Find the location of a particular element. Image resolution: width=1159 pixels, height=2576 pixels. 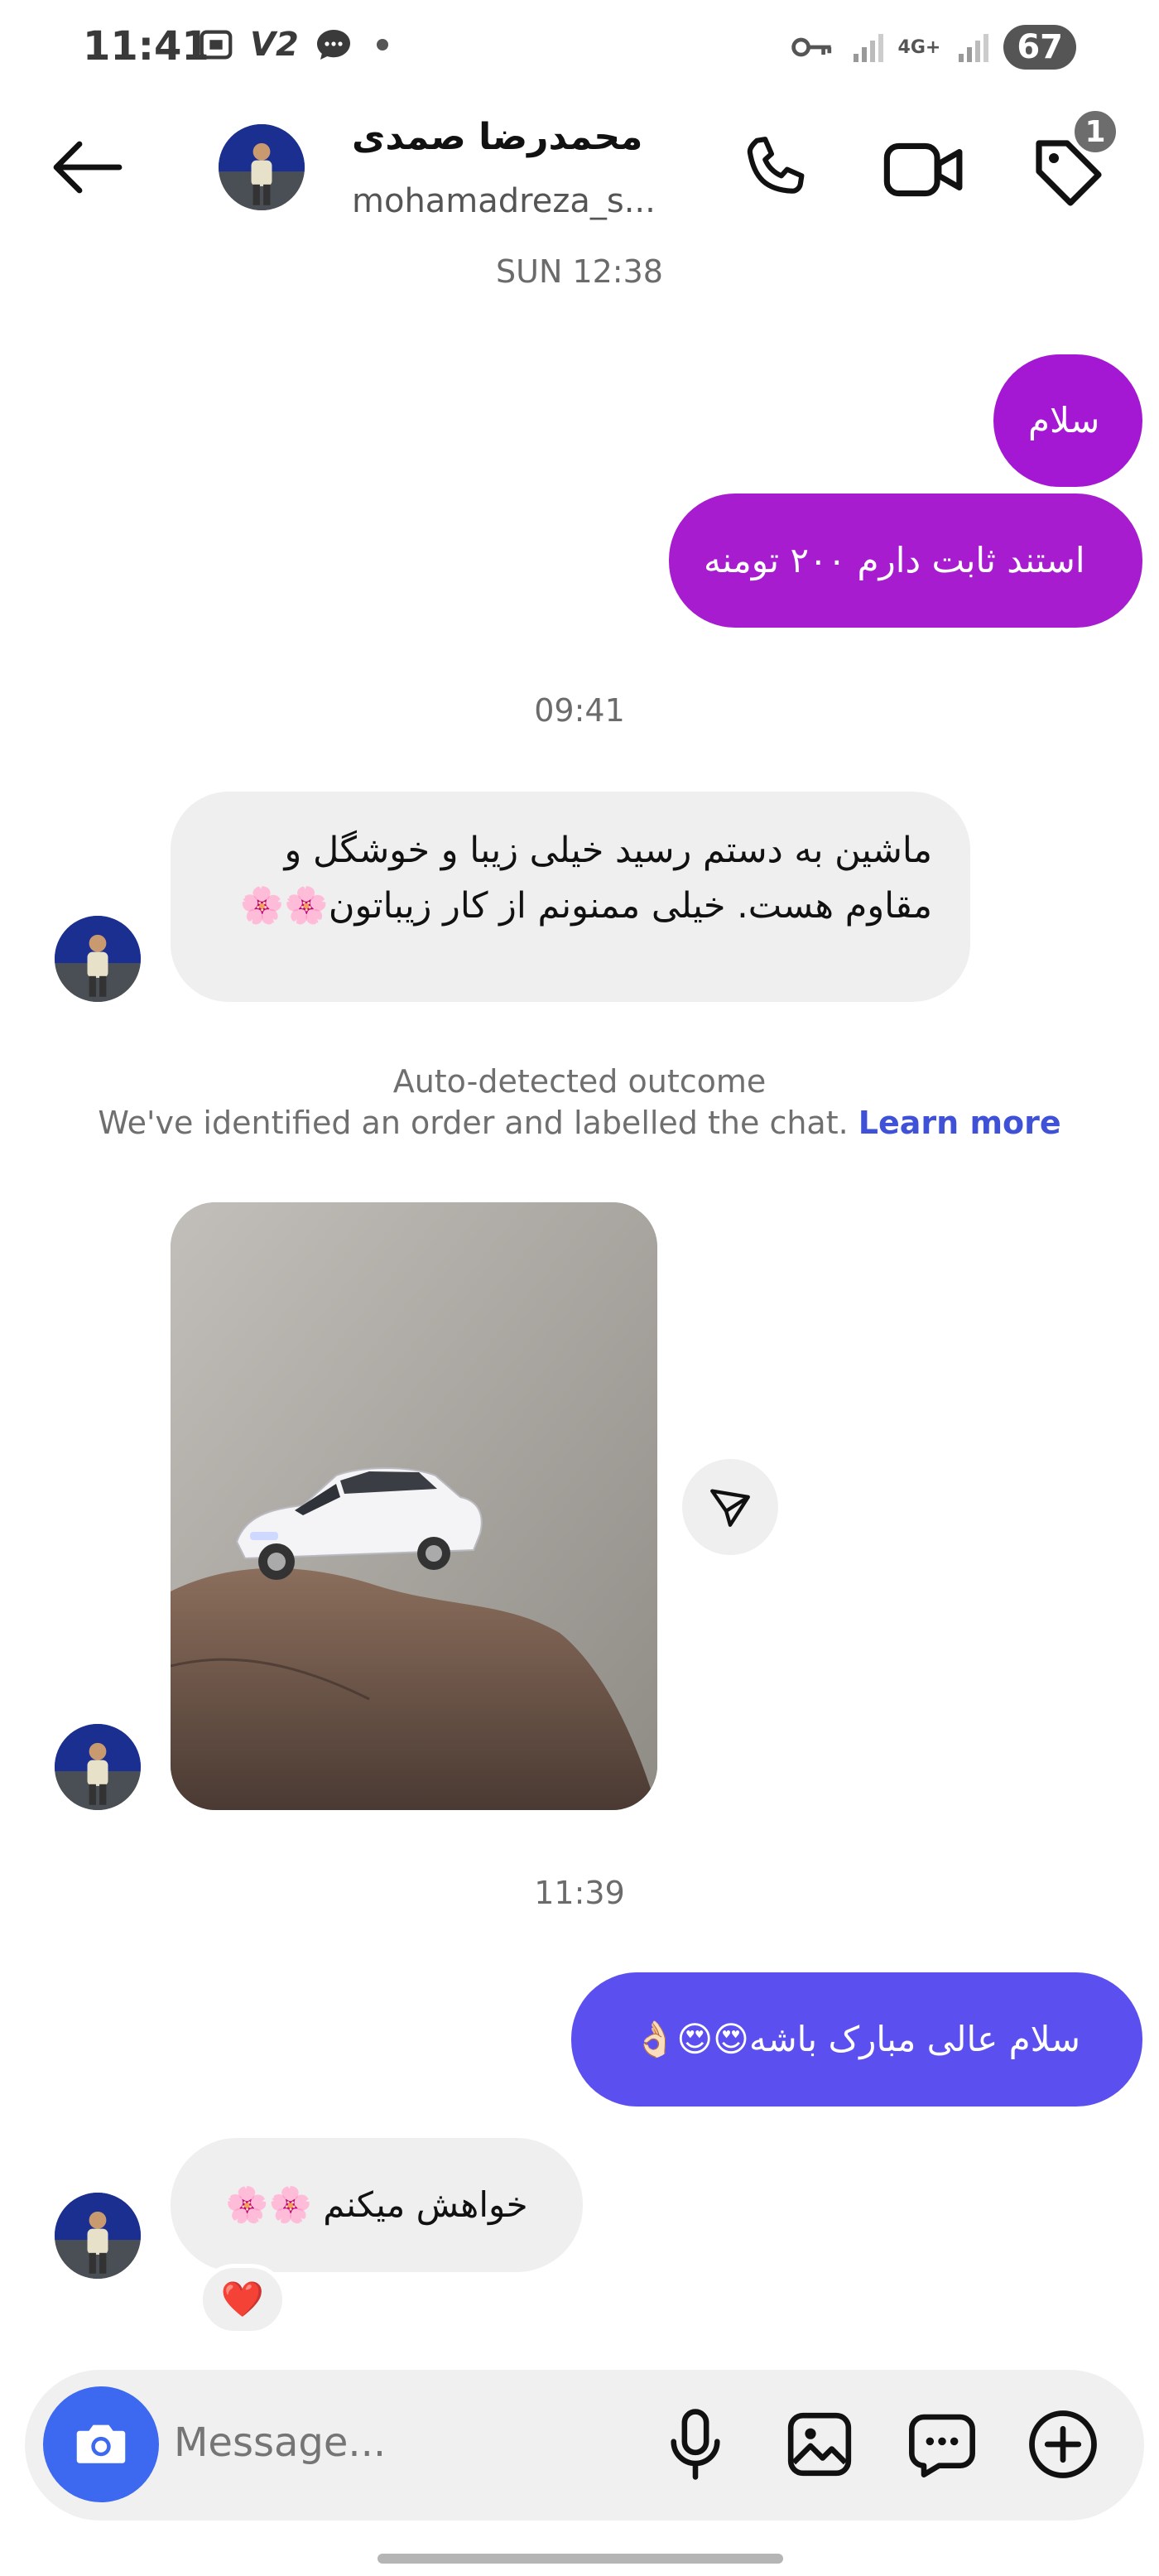

outgoing-message: سلام عالی مبارک باشه😍😍👌🏻 is located at coordinates (856, 2039).